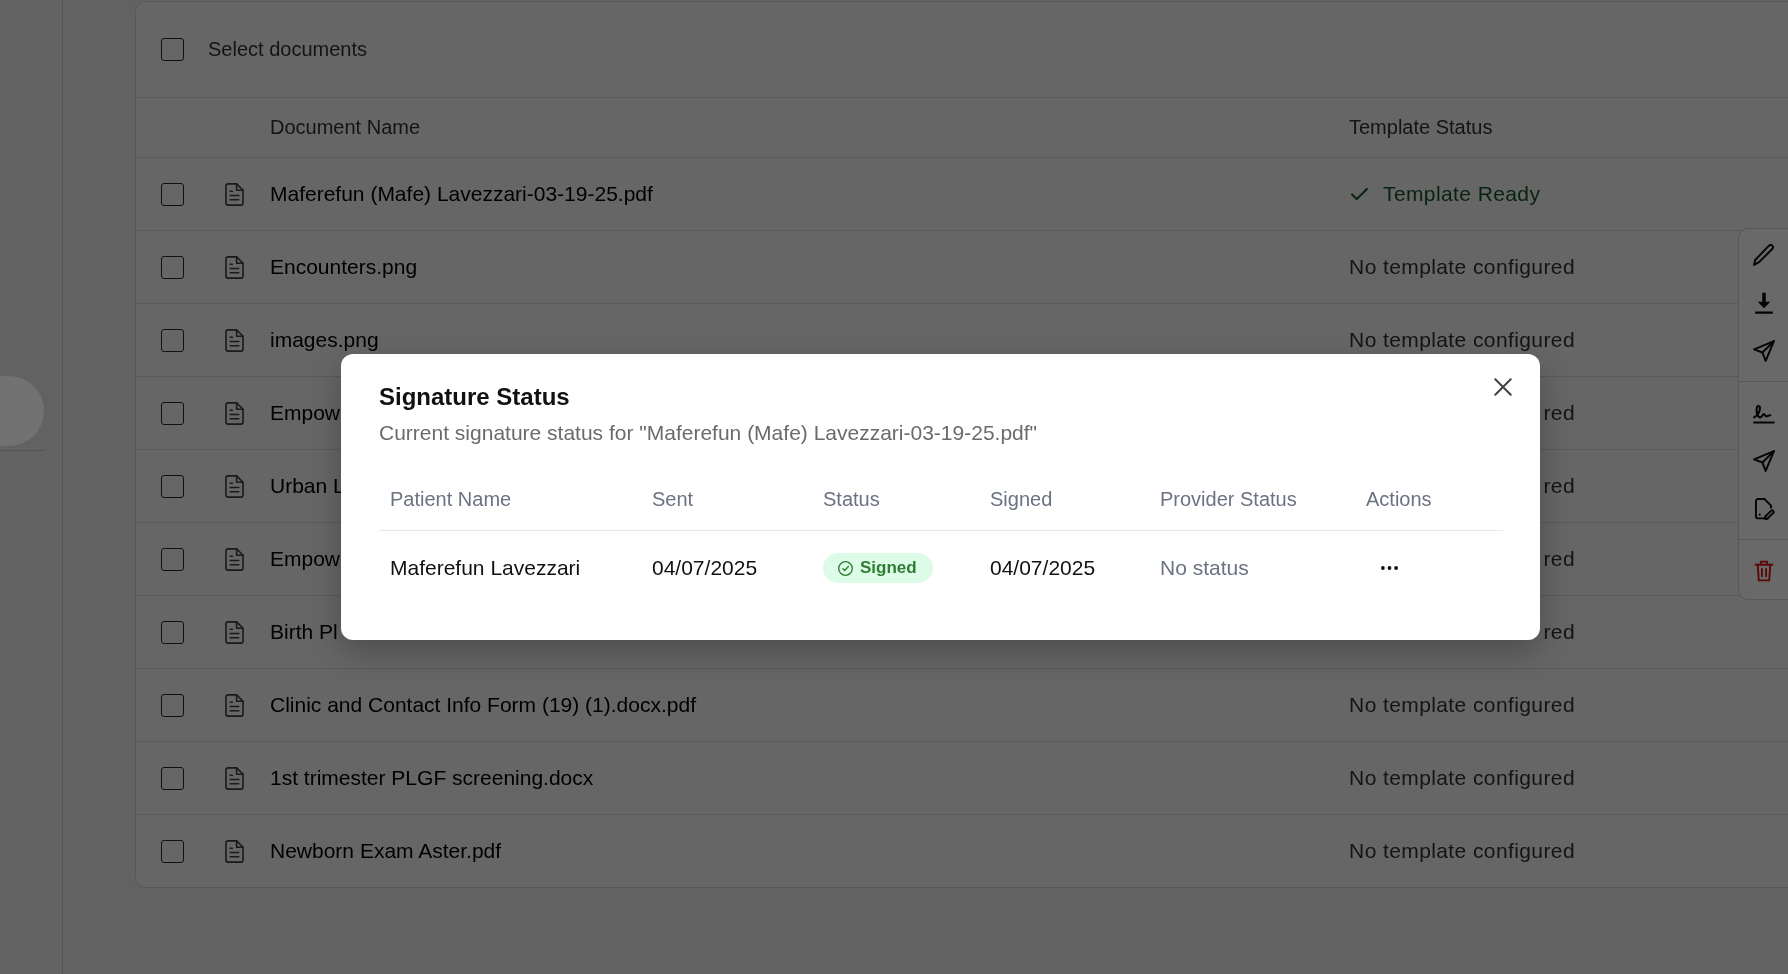 Image resolution: width=1788 pixels, height=974 pixels. What do you see at coordinates (1359, 194) in the screenshot?
I see `check-icon` at bounding box center [1359, 194].